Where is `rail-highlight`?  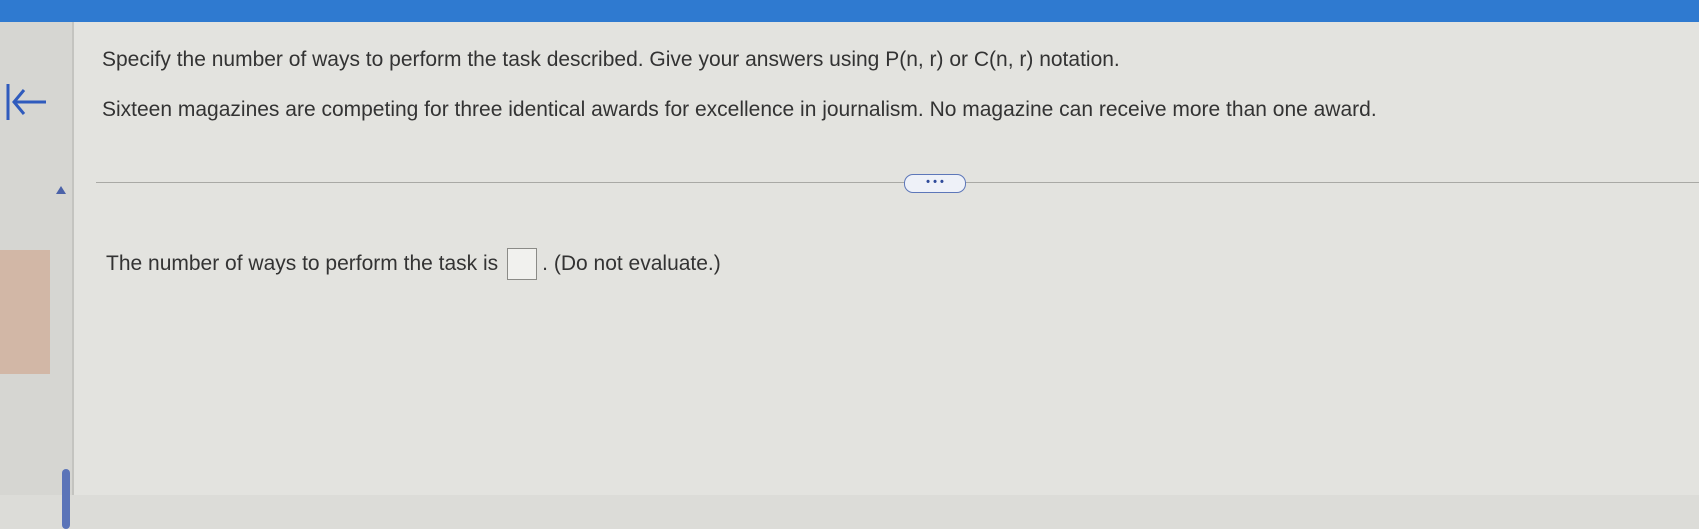 rail-highlight is located at coordinates (25, 312).